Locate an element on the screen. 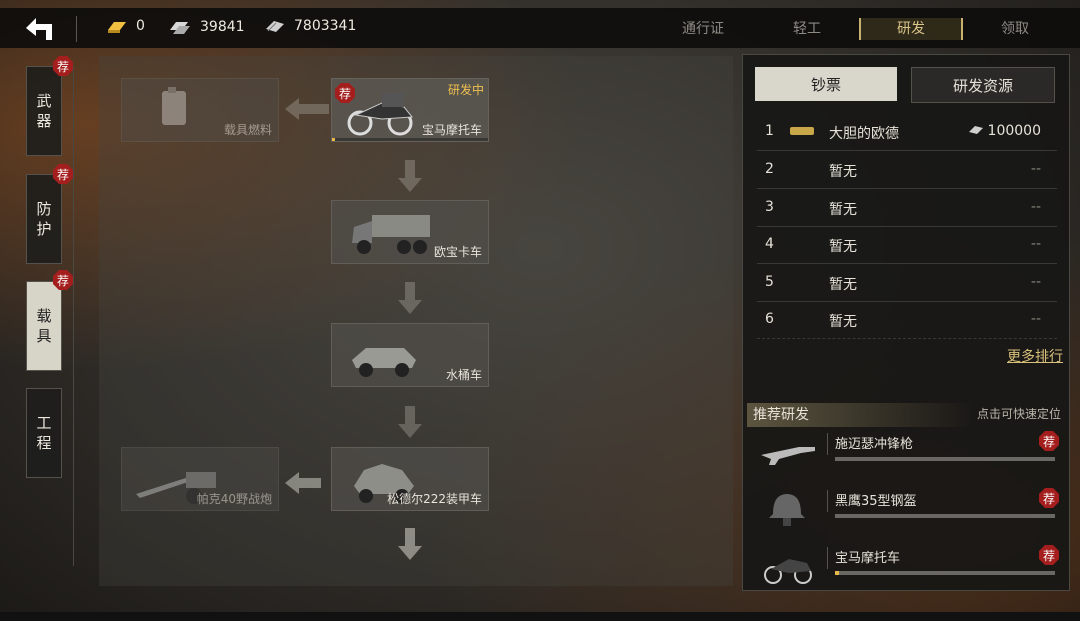  rank-number: 4 is located at coordinates (769, 244).